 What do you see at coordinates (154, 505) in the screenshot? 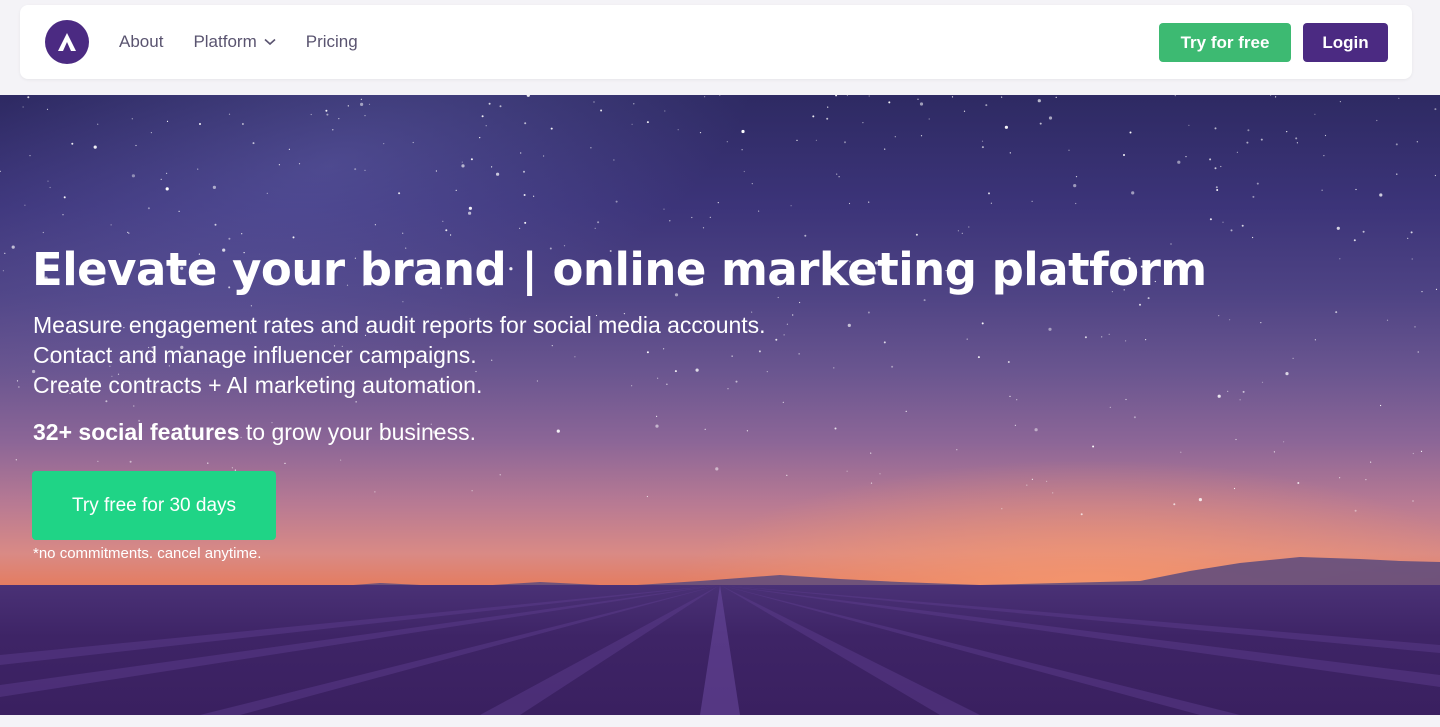
I see `try-free-30-days-button: Try free for 30 days` at bounding box center [154, 505].